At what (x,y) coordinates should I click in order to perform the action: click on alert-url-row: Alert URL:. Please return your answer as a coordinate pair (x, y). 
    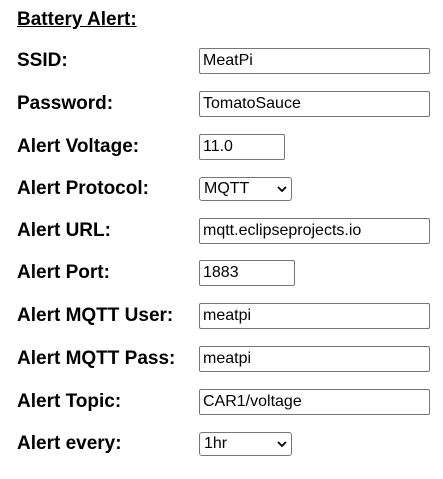
    Looking at the image, I should click on (221, 231).